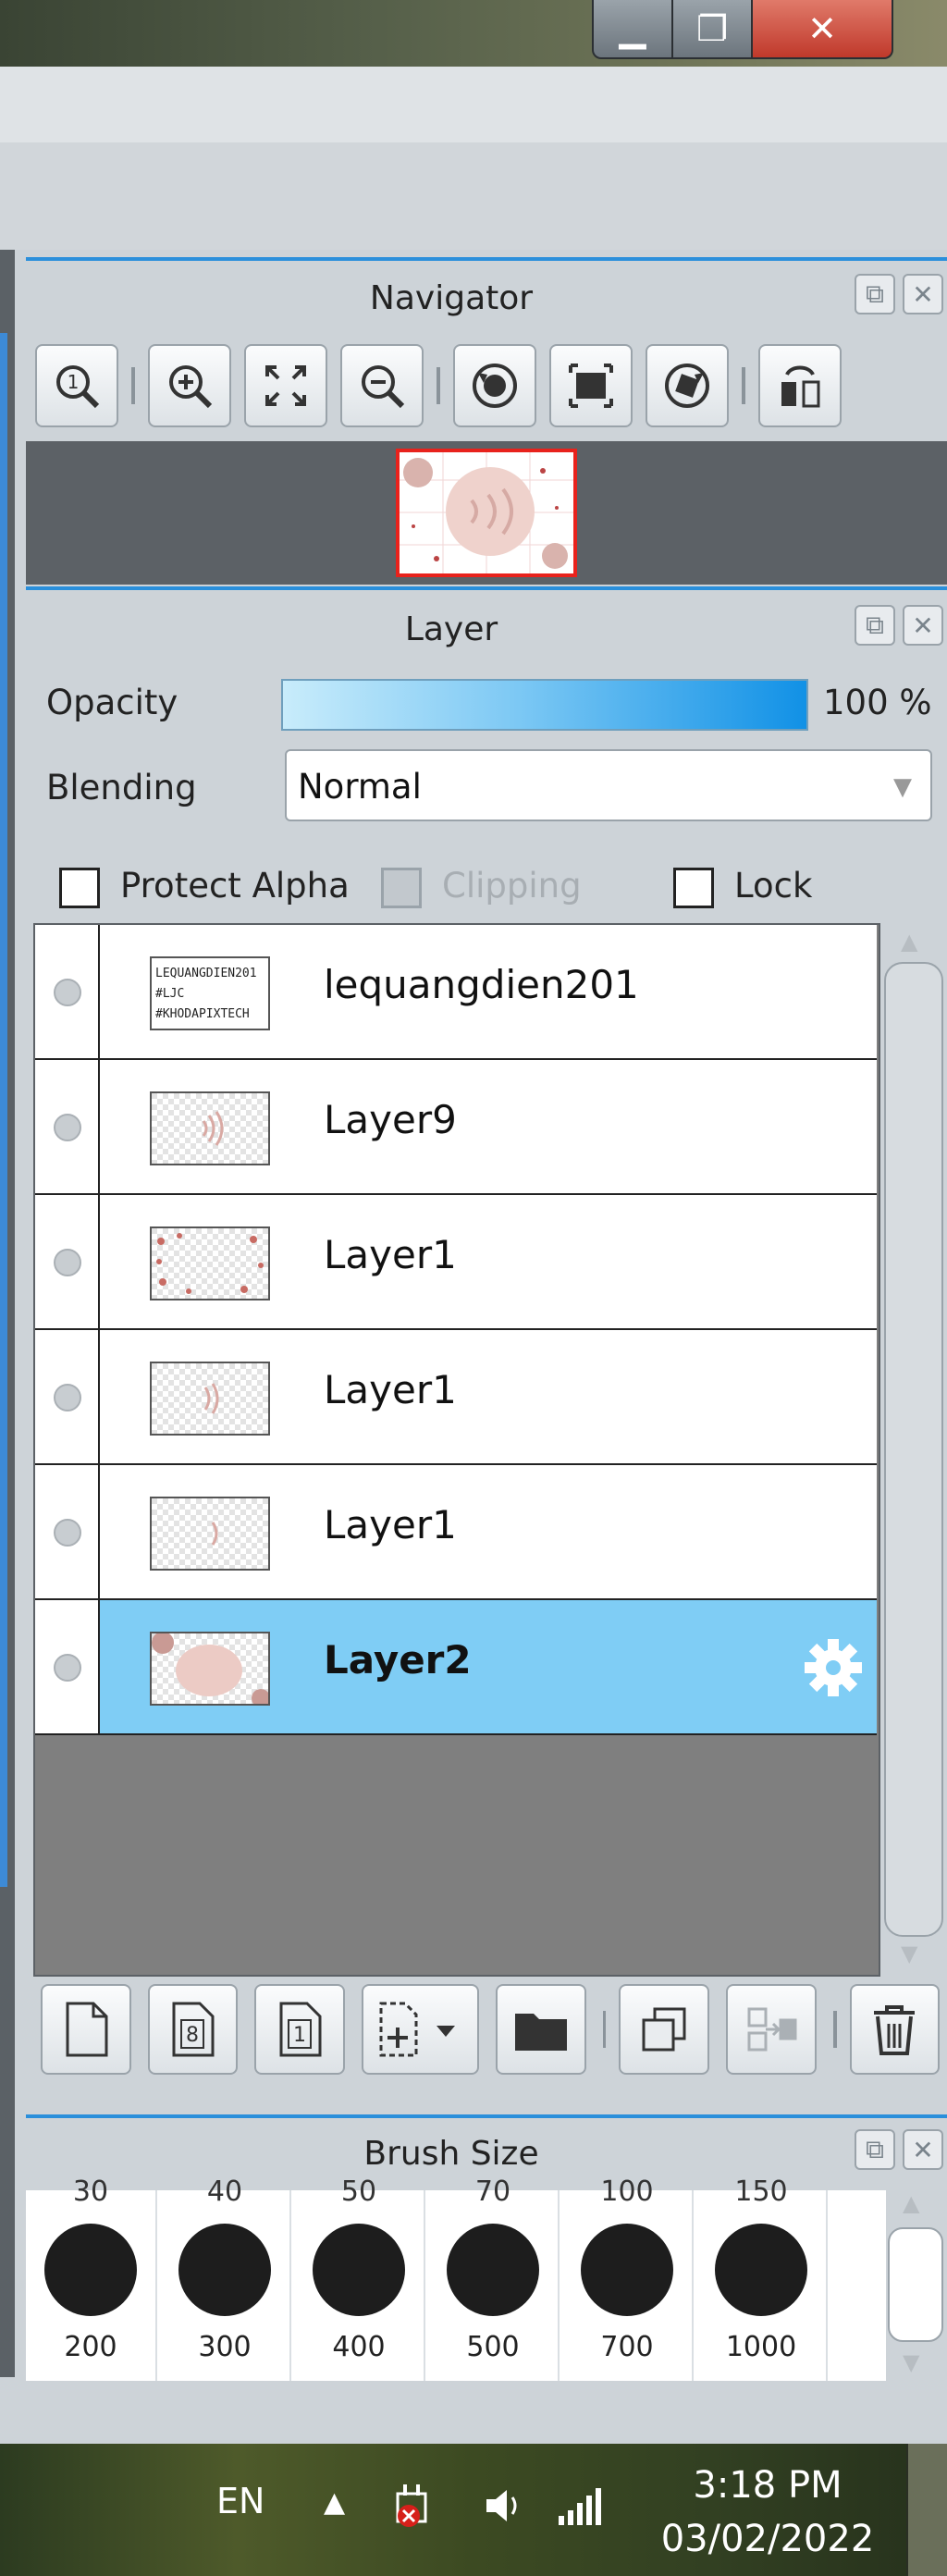 This screenshot has width=947, height=2576. I want to click on layer-list-scrollbar: ▲ ▼, so click(913, 1448).